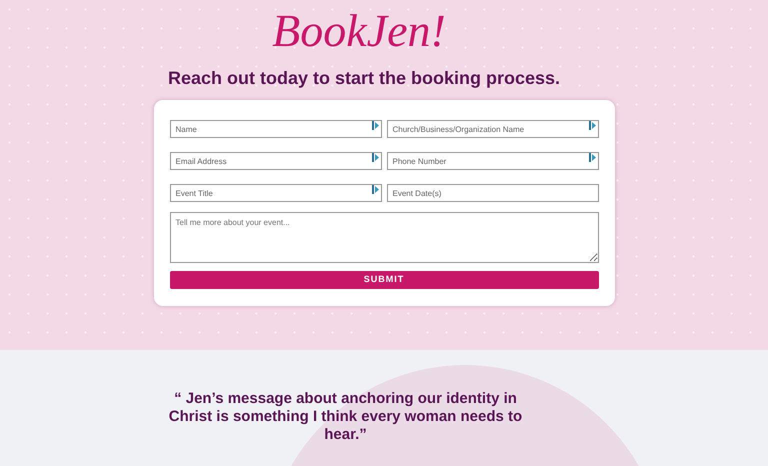  What do you see at coordinates (276, 193) in the screenshot?
I see `input-field: Event Title` at bounding box center [276, 193].